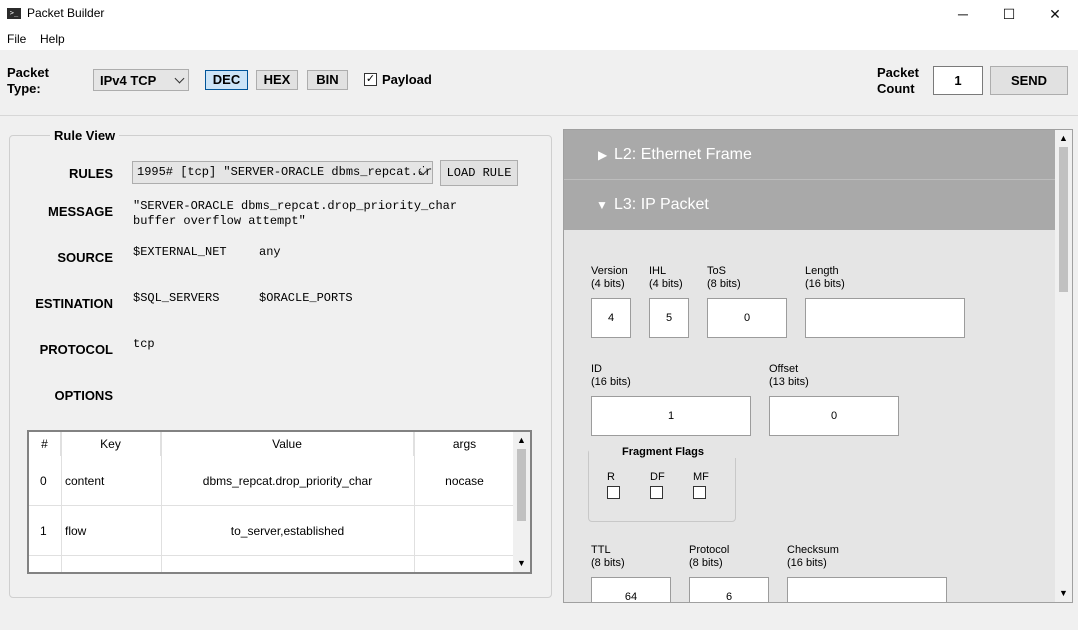  Describe the element at coordinates (671, 416) in the screenshot. I see `id-input: 1` at that location.